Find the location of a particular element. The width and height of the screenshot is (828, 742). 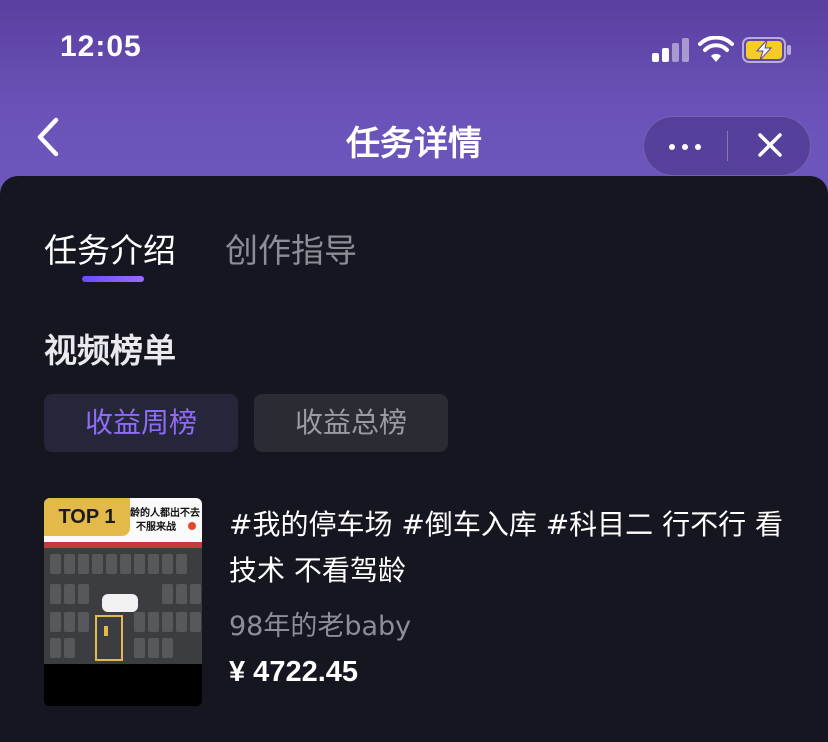

more-button is located at coordinates (686, 146).